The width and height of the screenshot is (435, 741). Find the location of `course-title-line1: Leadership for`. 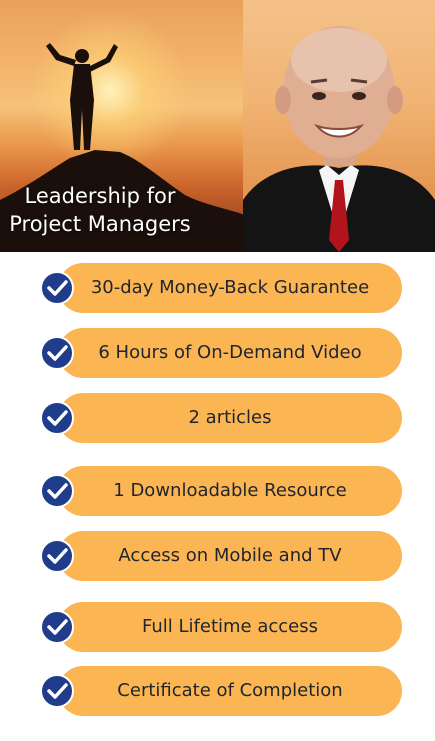

course-title-line1: Leadership for is located at coordinates (100, 196).